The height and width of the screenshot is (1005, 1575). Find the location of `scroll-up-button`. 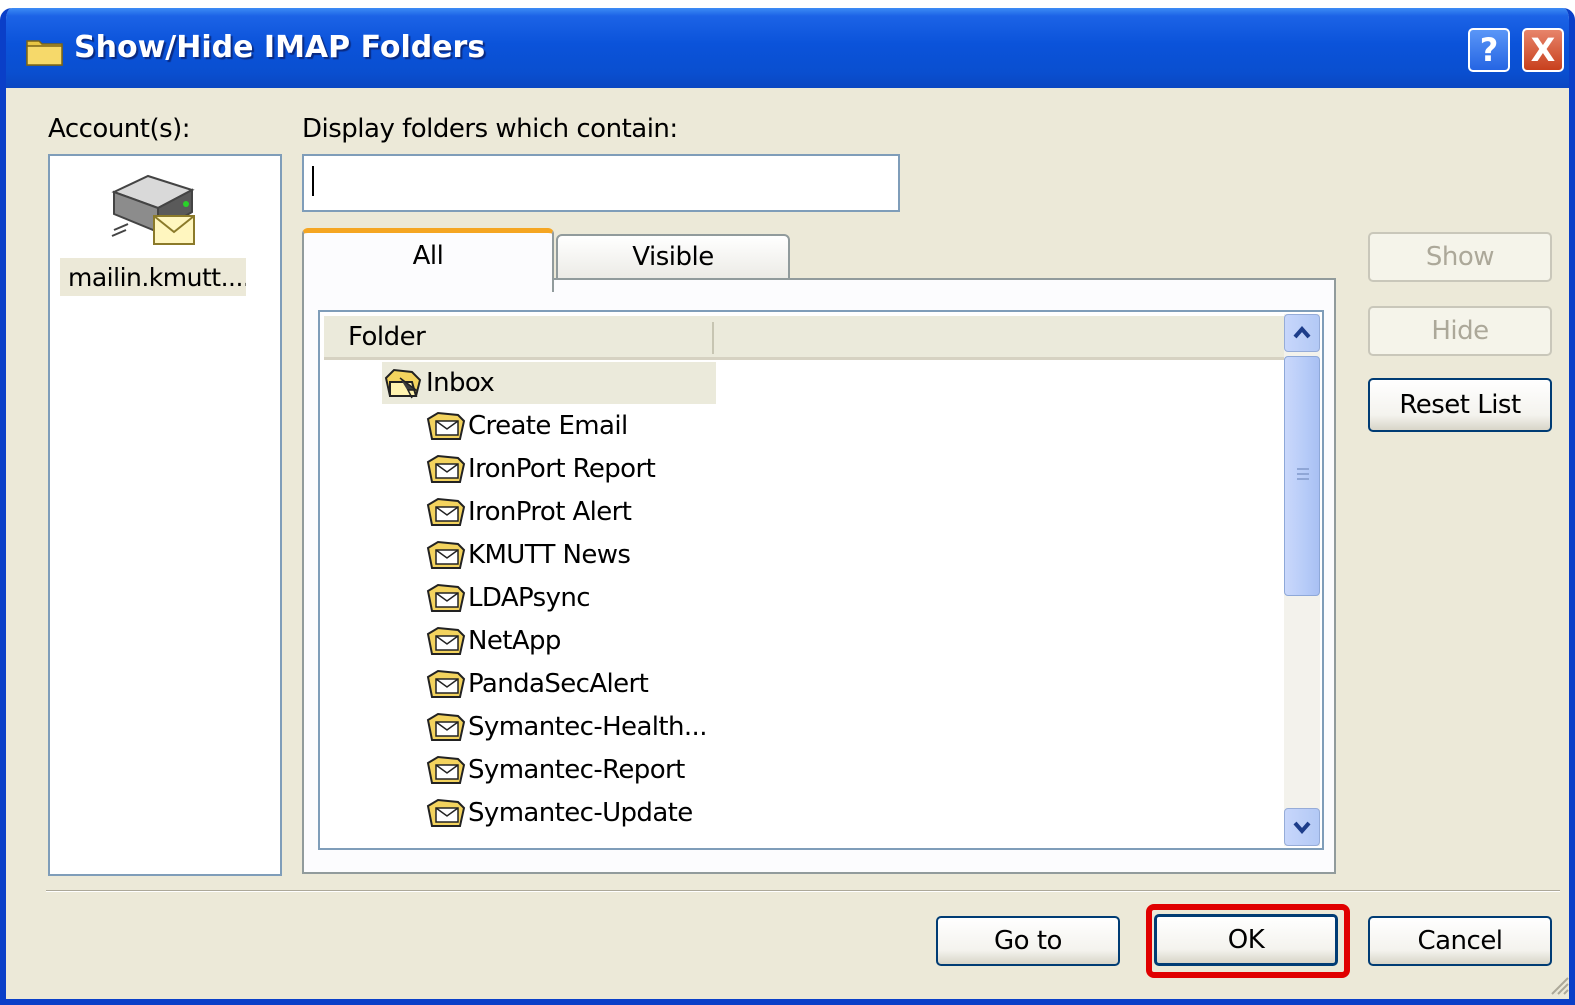

scroll-up-button is located at coordinates (1302, 333).